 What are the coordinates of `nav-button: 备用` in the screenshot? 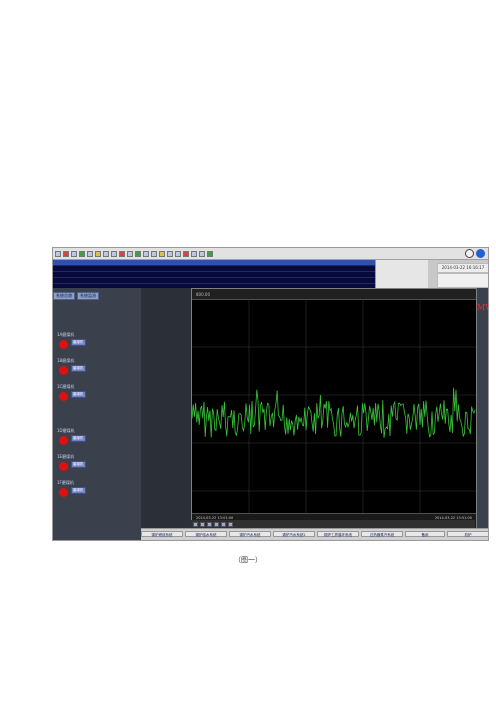 It's located at (425, 534).